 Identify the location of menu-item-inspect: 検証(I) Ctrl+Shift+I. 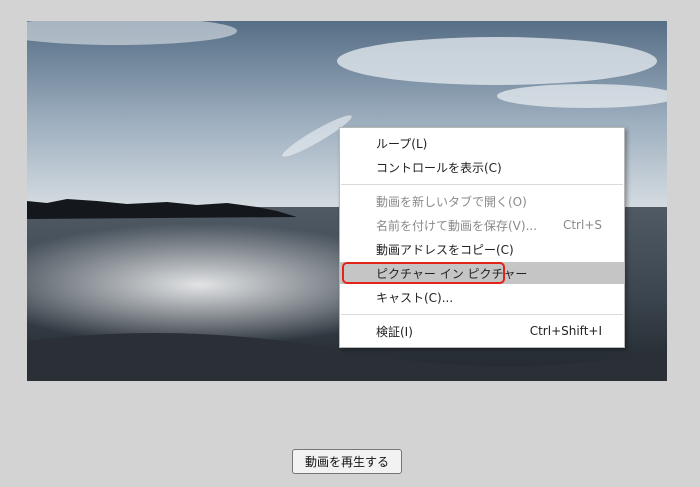
(482, 331).